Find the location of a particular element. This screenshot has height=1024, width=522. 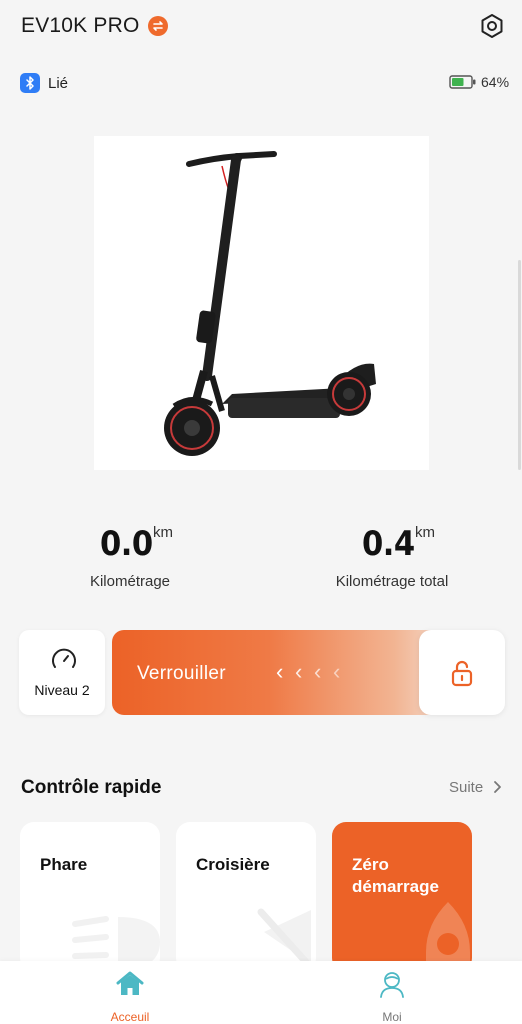

quick-control-more: Suite is located at coordinates (466, 787).